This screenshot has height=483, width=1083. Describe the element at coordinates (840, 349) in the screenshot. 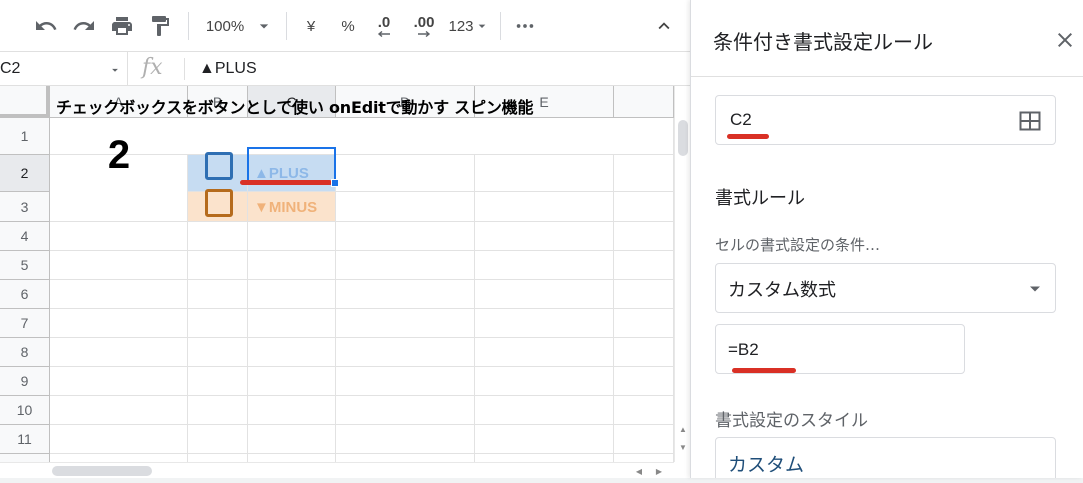

I see `custom-formula-input: =B2` at that location.